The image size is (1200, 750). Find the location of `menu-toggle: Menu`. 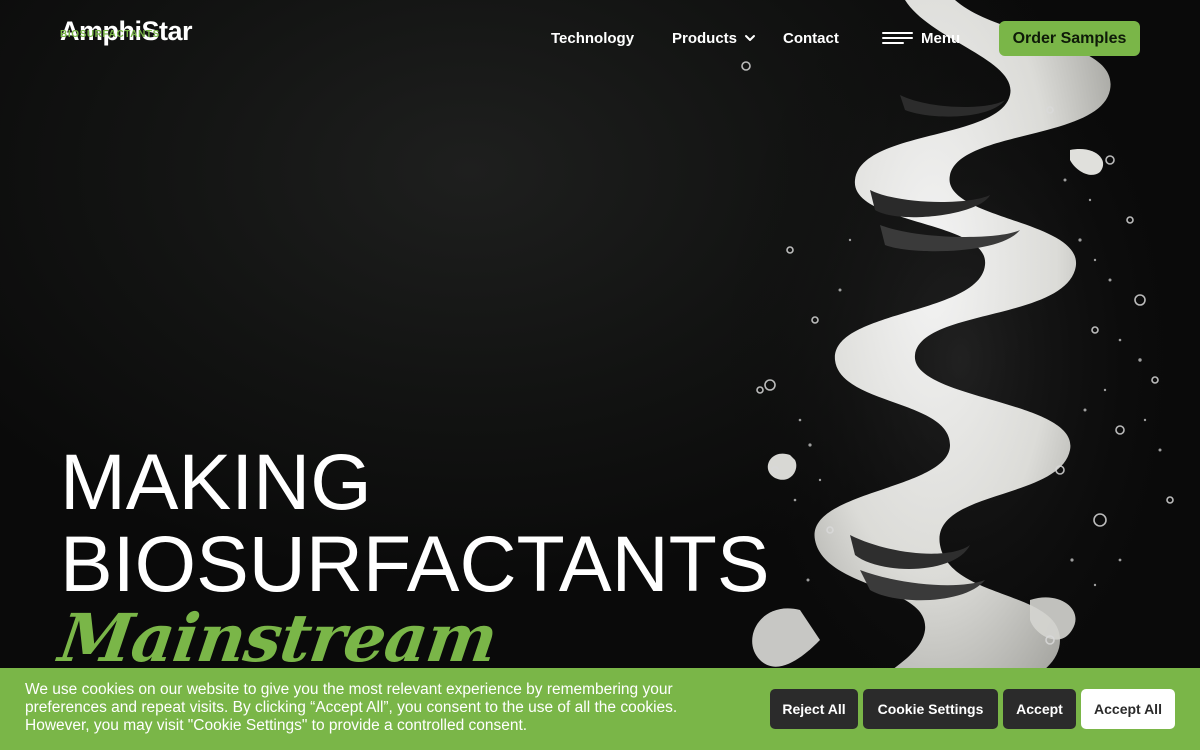

menu-toggle: Menu is located at coordinates (921, 38).